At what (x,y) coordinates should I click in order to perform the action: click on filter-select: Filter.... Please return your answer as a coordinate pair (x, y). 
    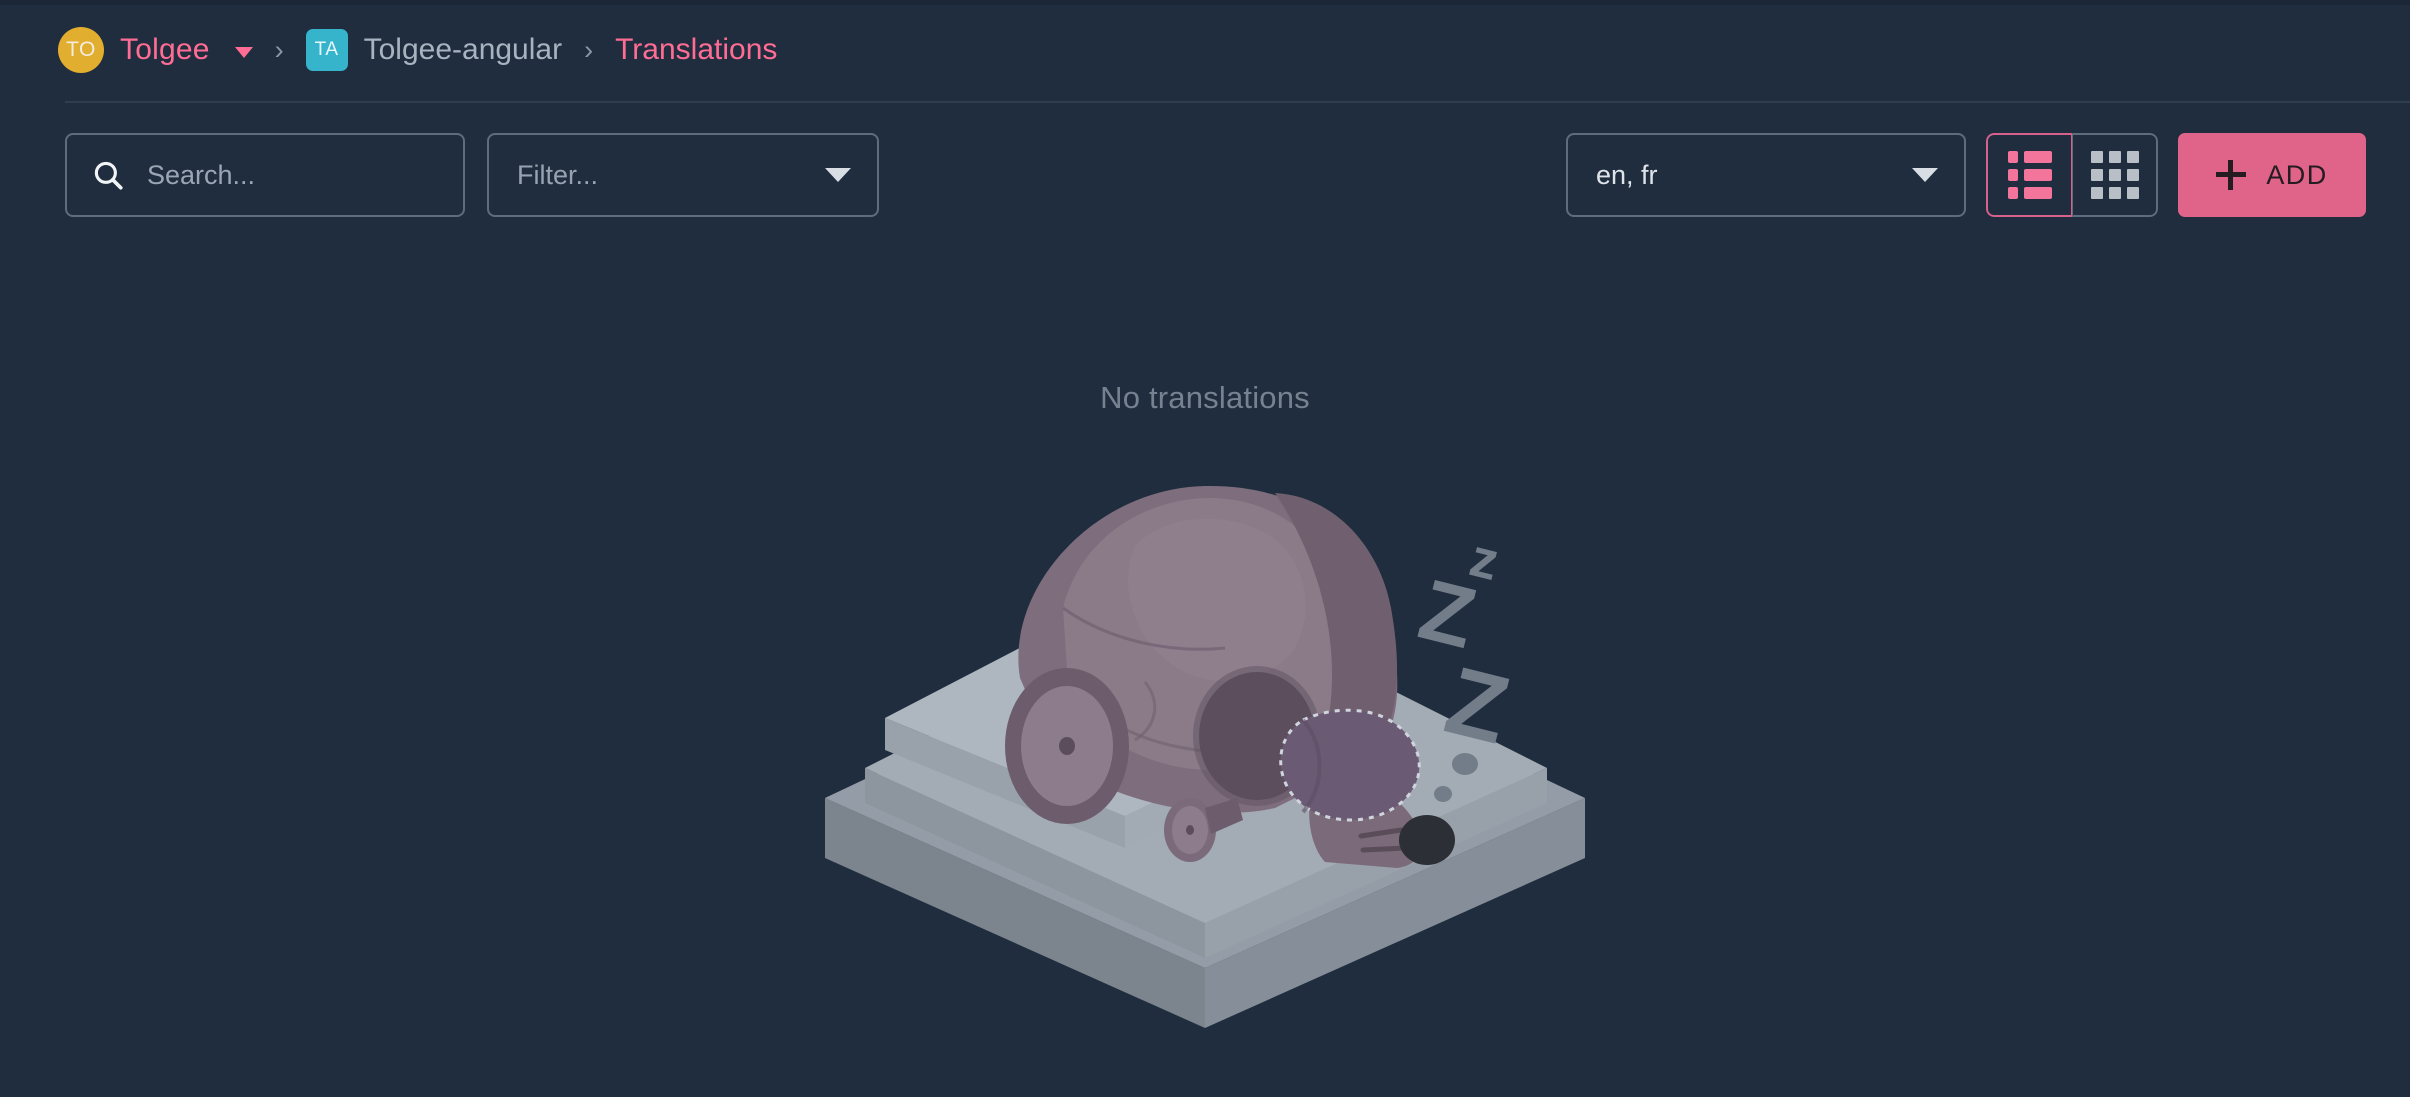
    Looking at the image, I should click on (683, 175).